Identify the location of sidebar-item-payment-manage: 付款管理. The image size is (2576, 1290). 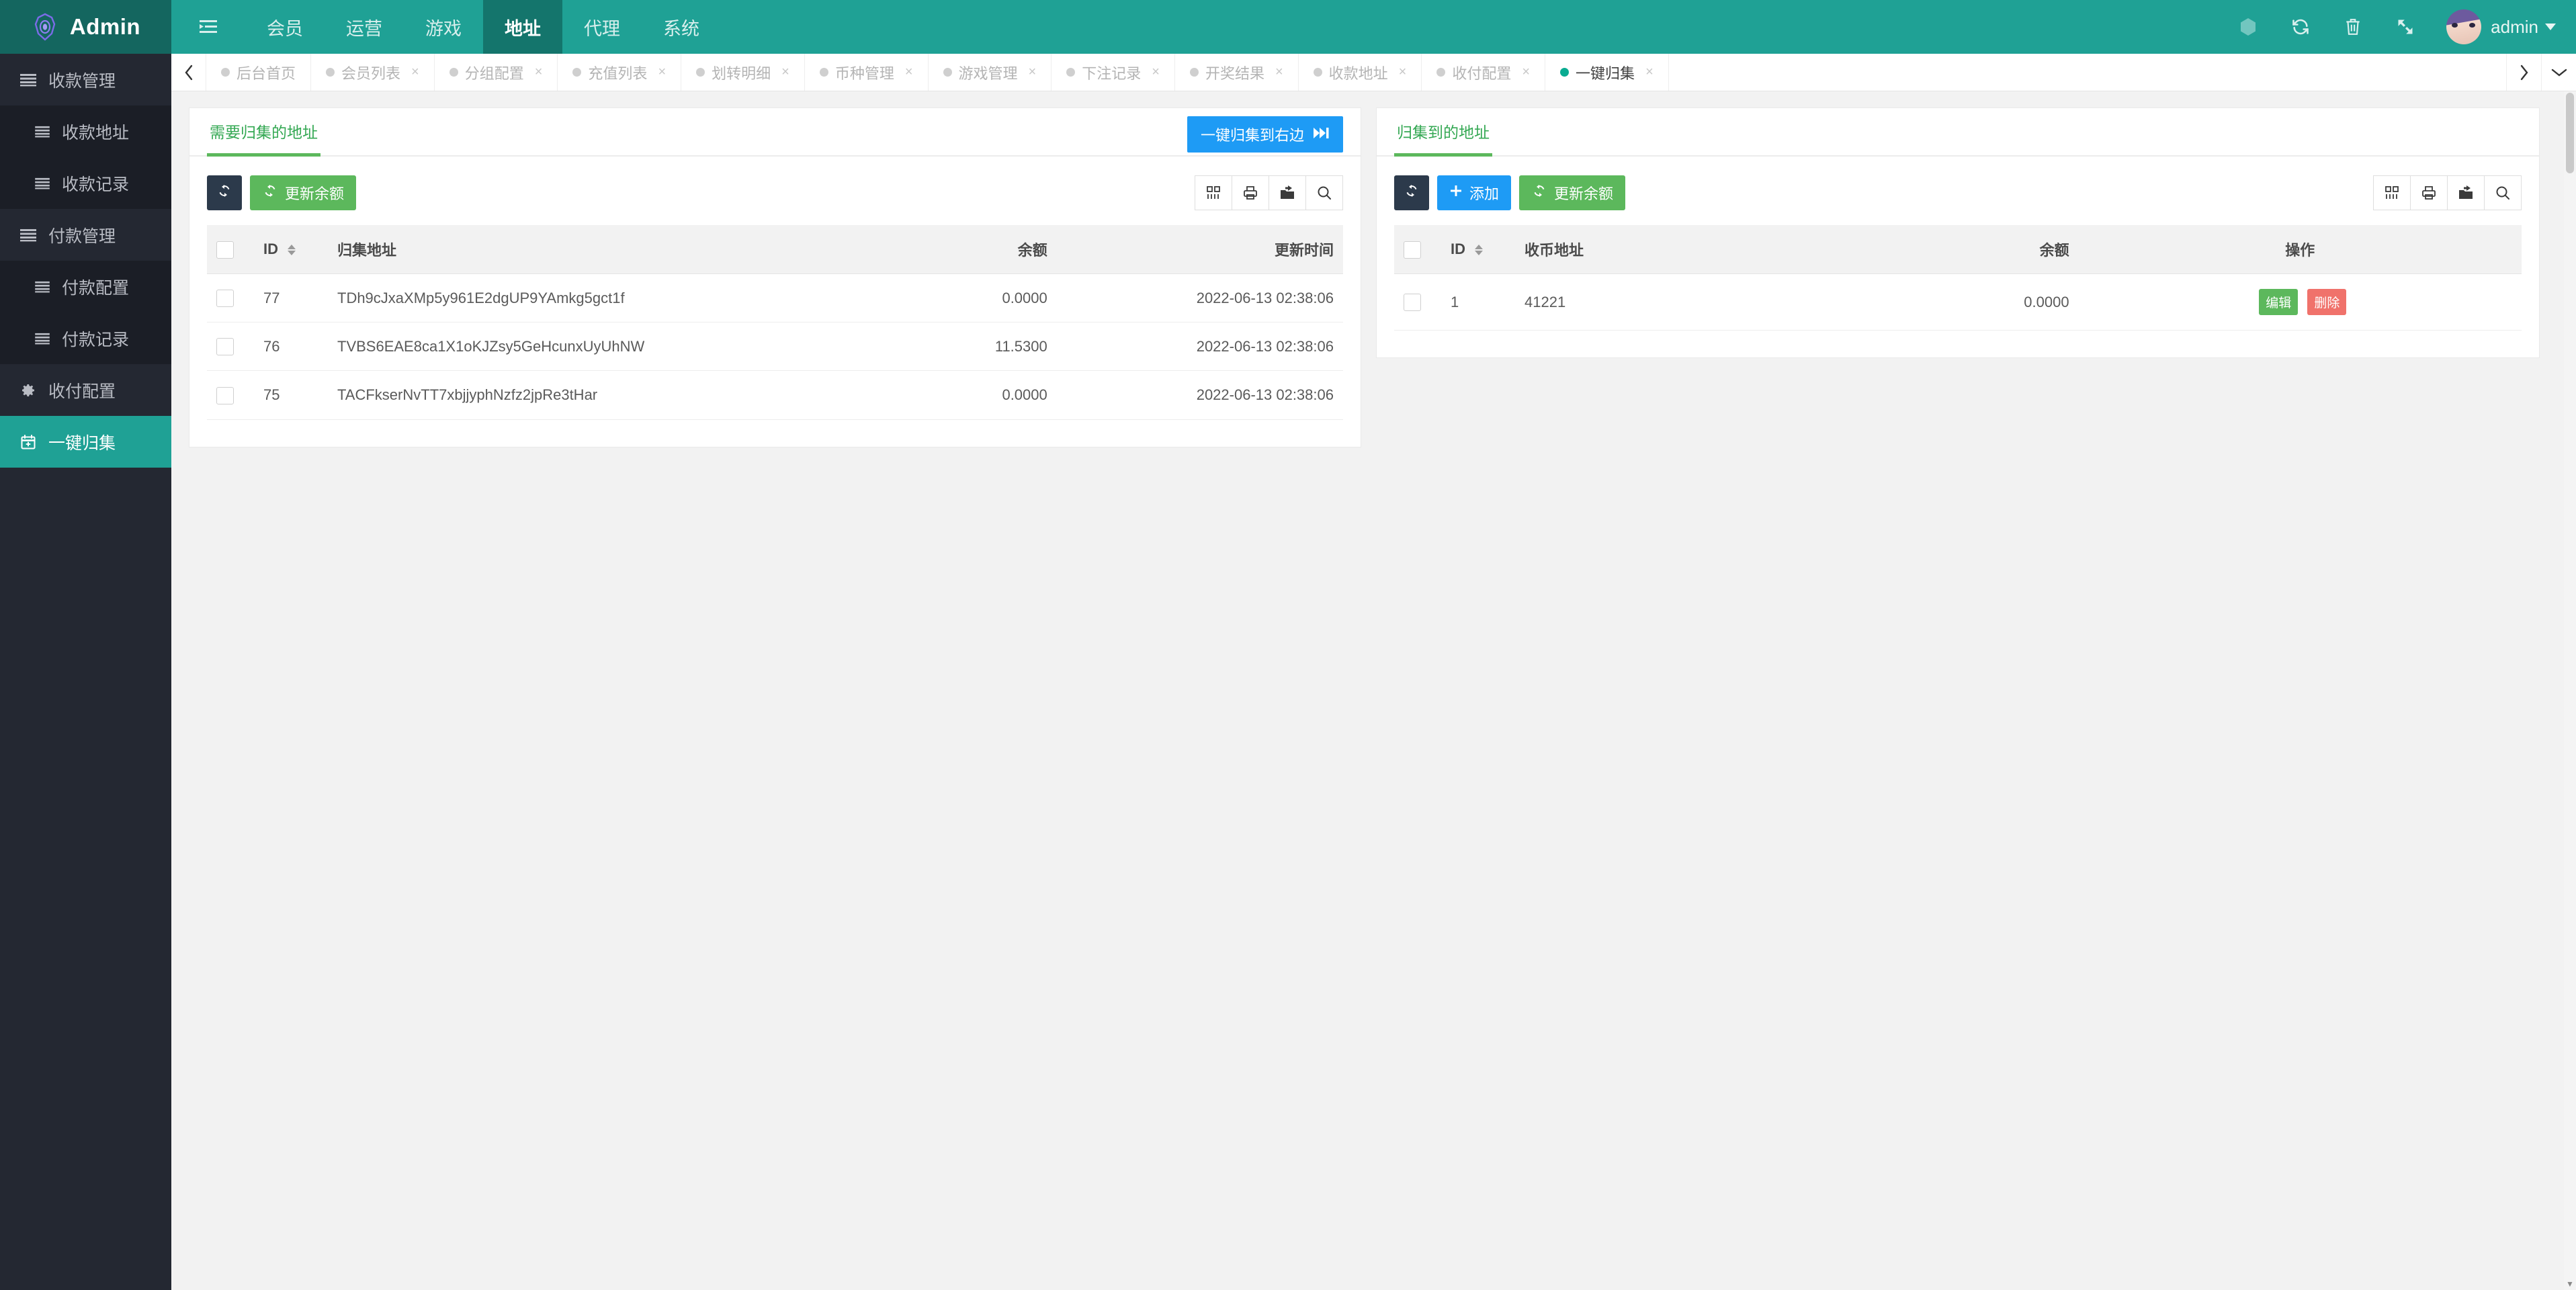
(85, 235).